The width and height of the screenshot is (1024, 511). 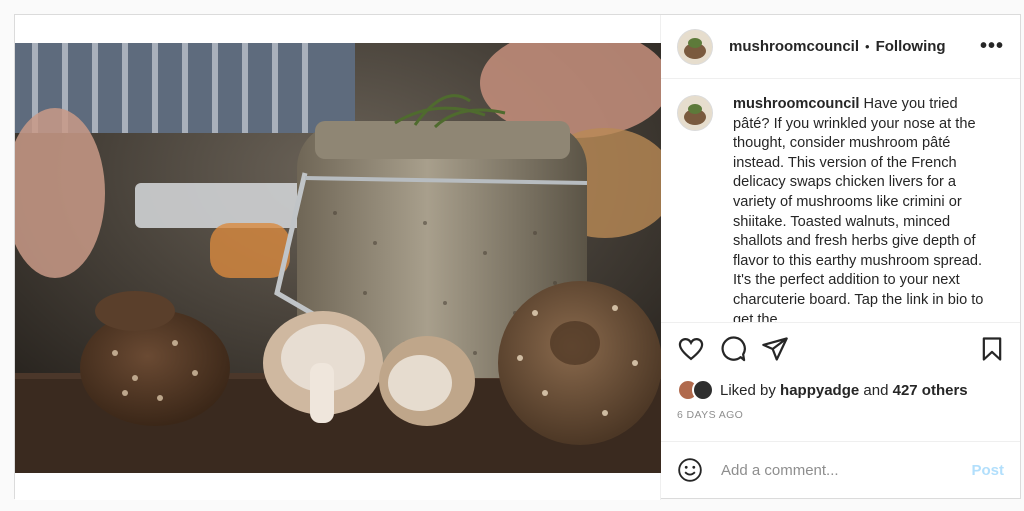 I want to click on more-options-icon: •••, so click(x=992, y=46).